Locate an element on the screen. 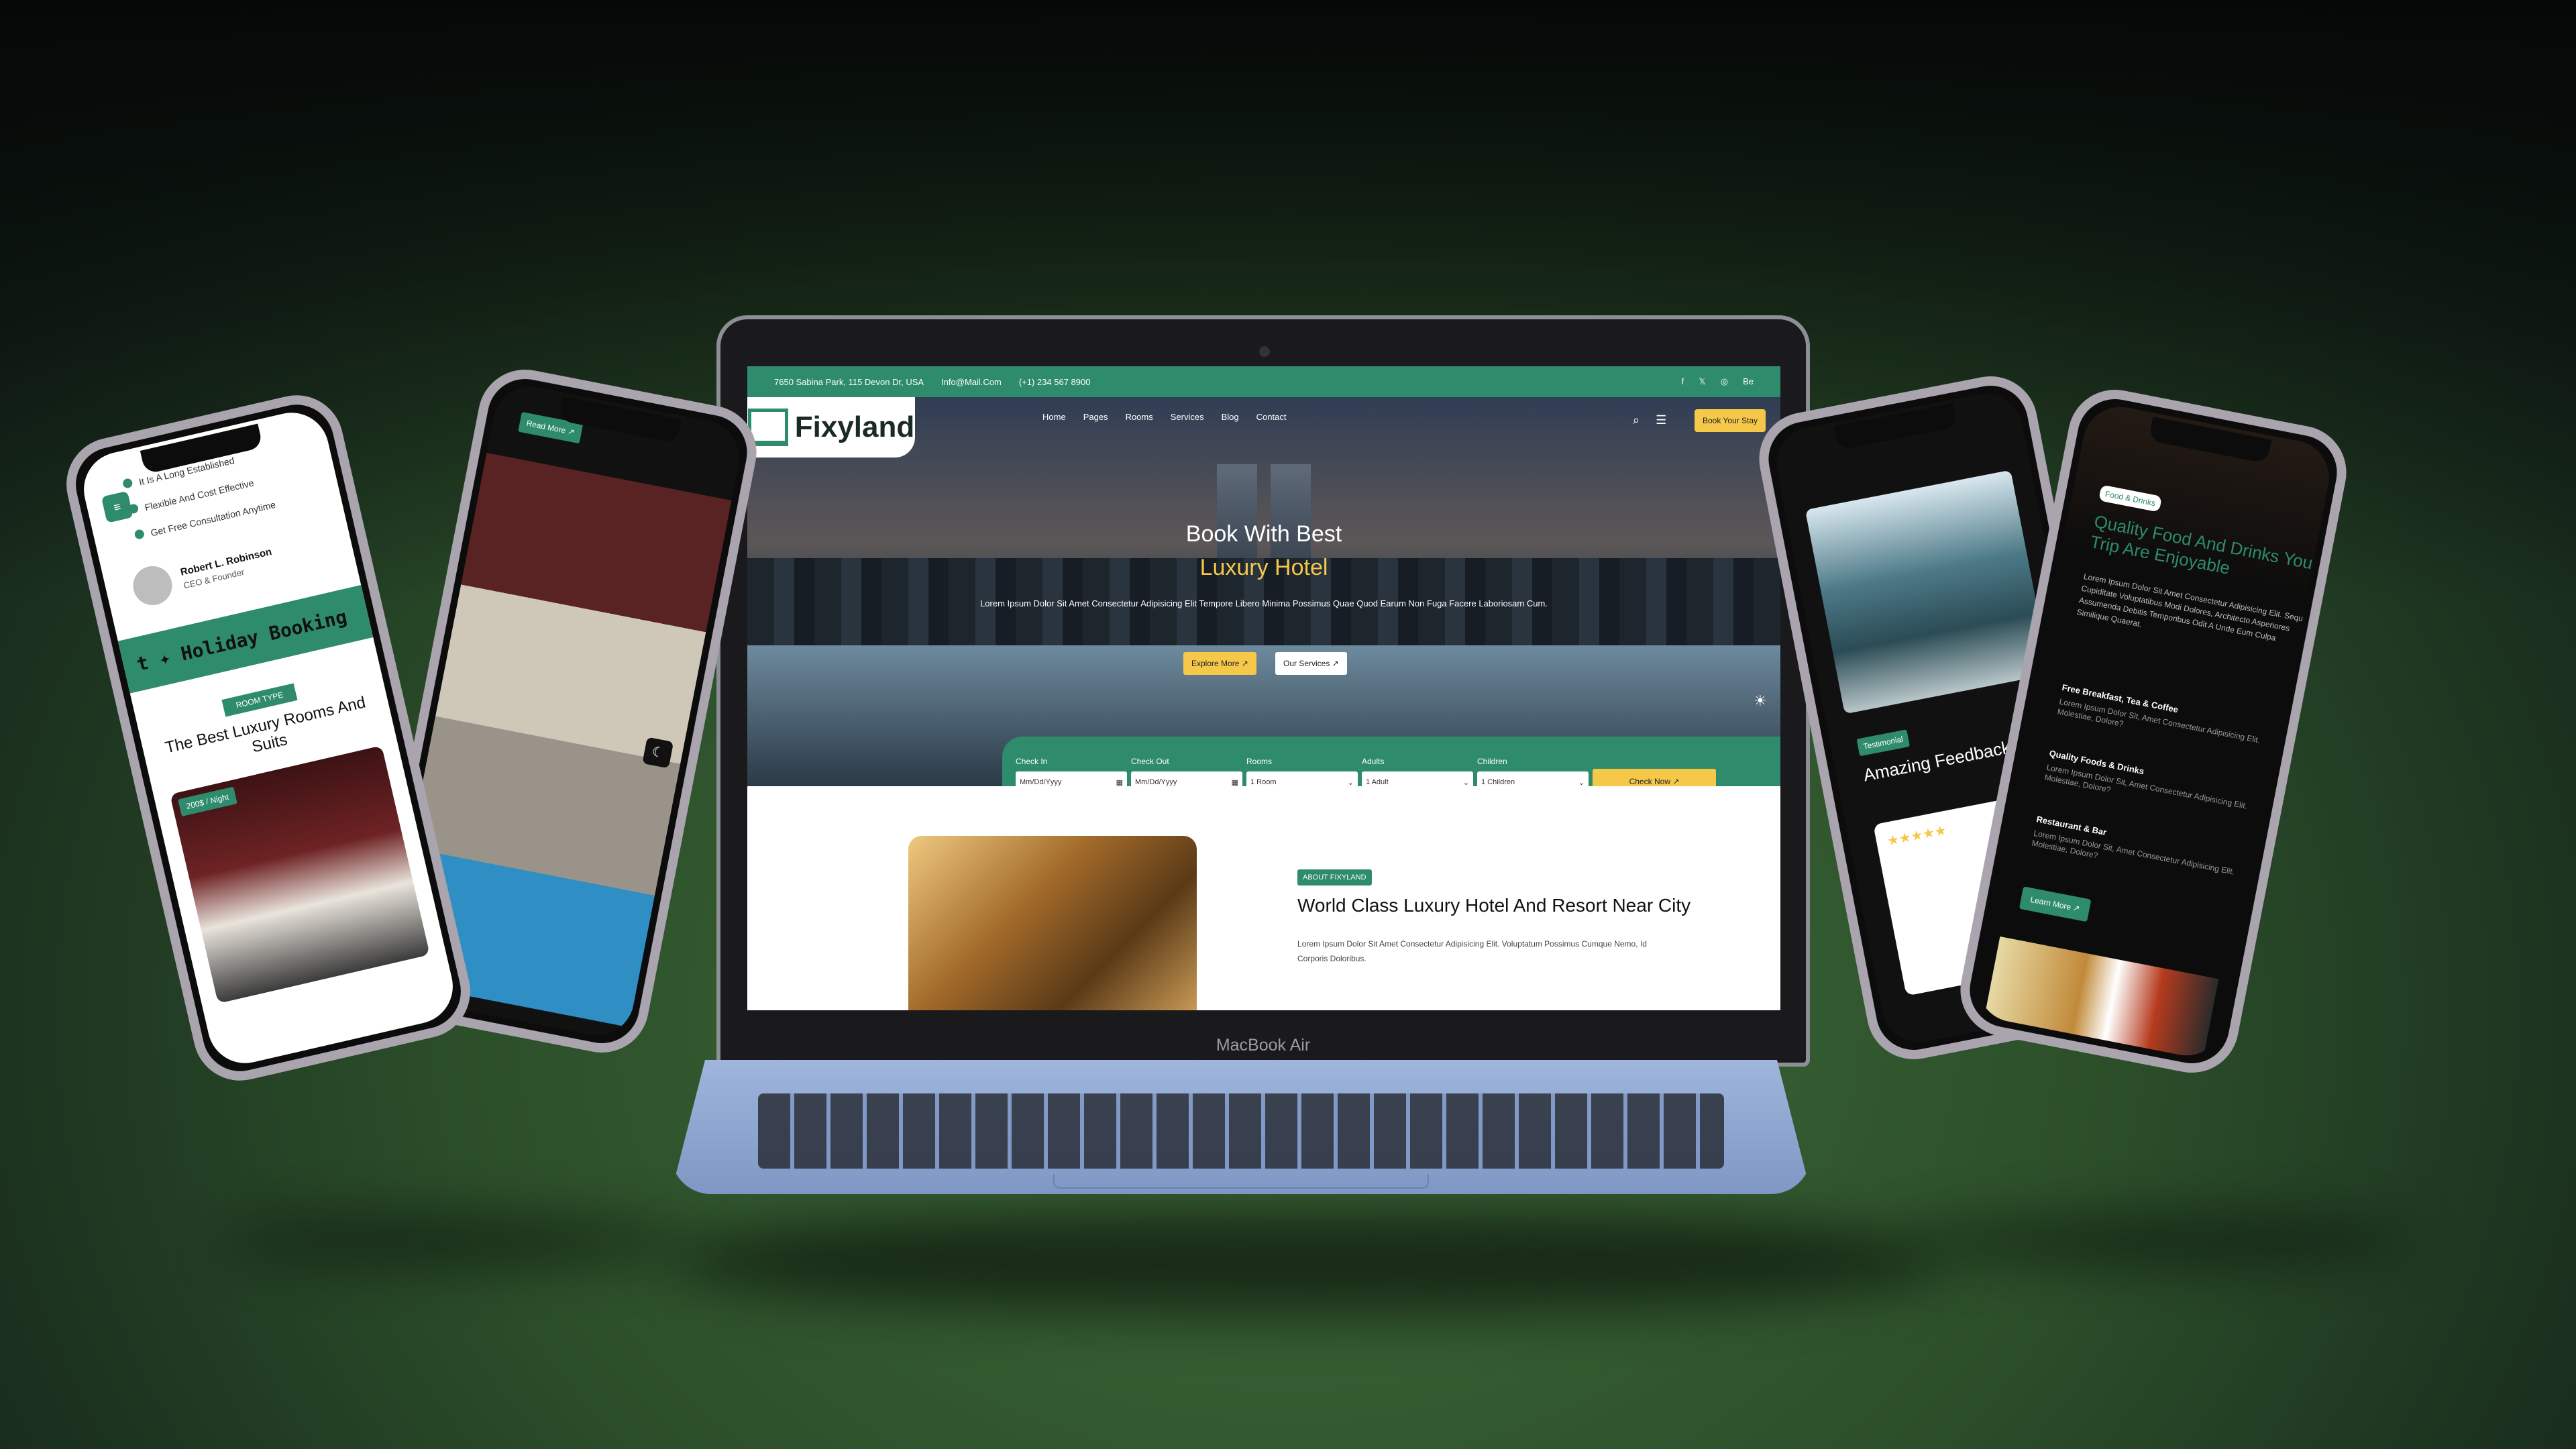 Image resolution: width=2576 pixels, height=1449 pixels. adults-label: Adults is located at coordinates (1373, 761).